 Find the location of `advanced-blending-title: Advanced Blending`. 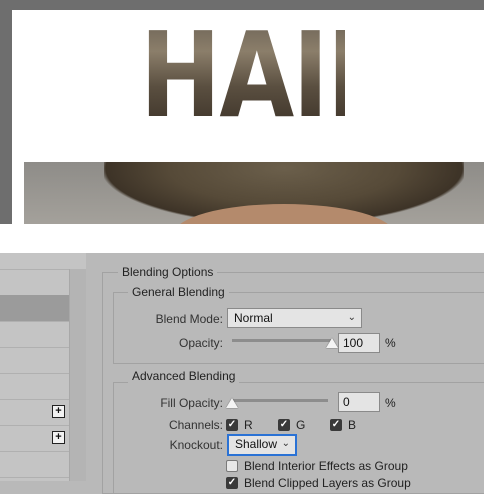

advanced-blending-title: Advanced Blending is located at coordinates (184, 376).